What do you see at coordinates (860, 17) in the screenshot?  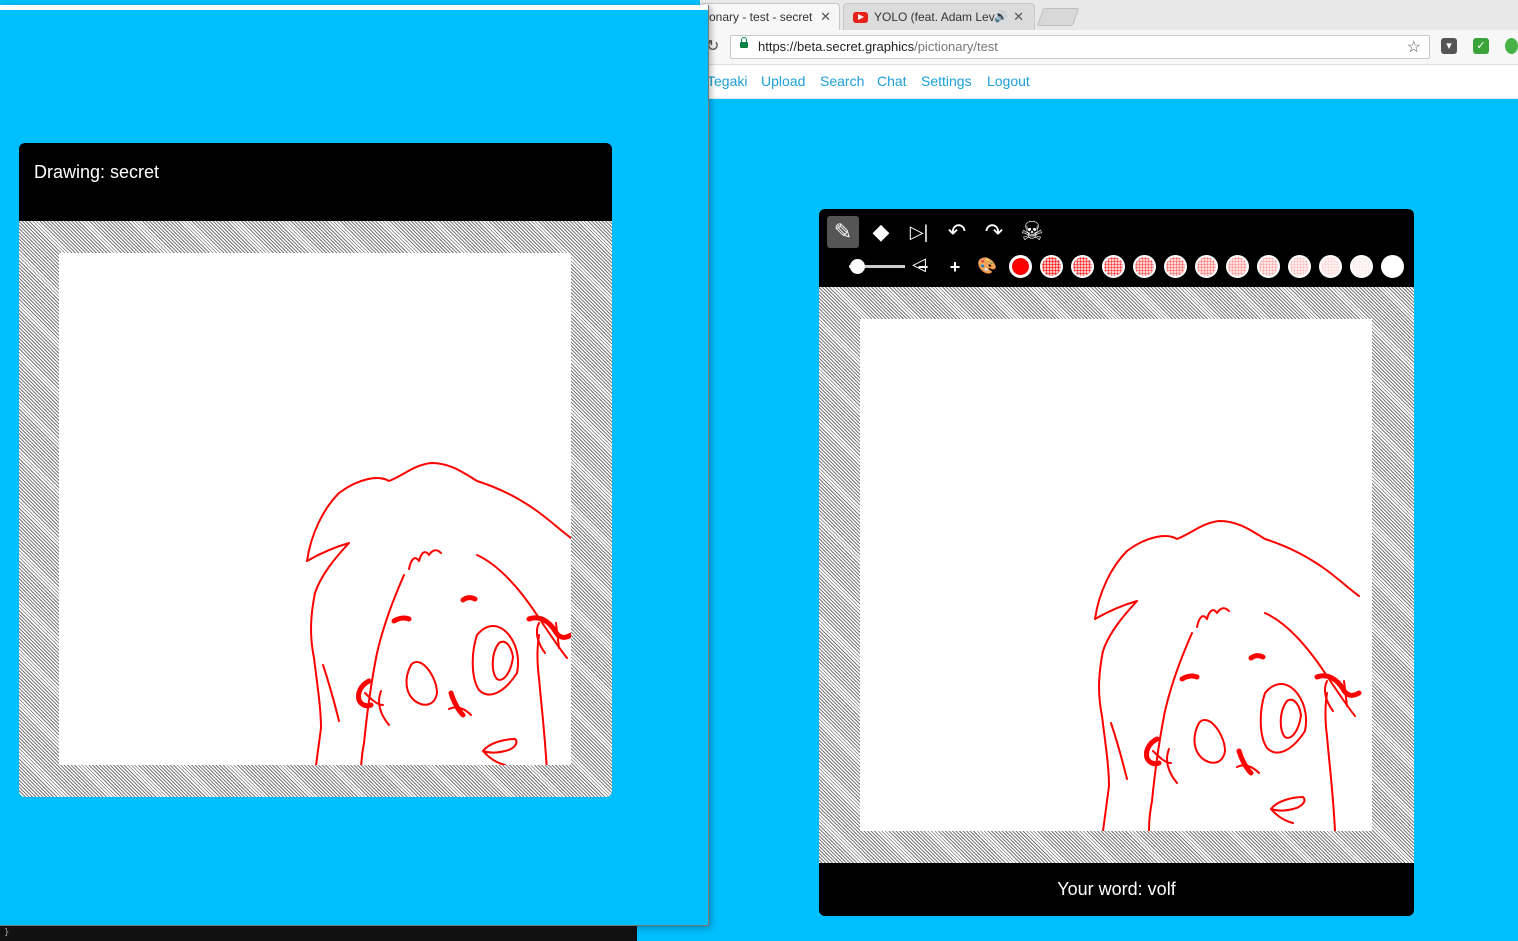 I see `youtube-icon` at bounding box center [860, 17].